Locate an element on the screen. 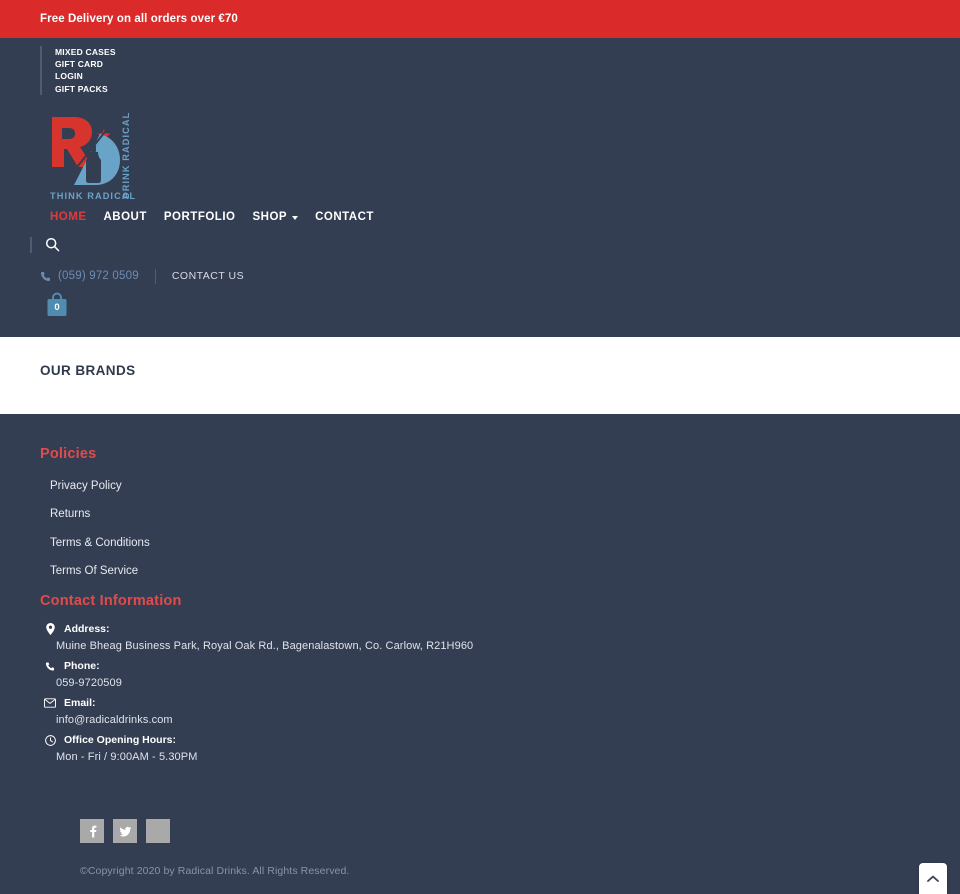  main-navigation: HOME ABOUT PORTFOLIO SHOP CONTACT is located at coordinates (480, 213).